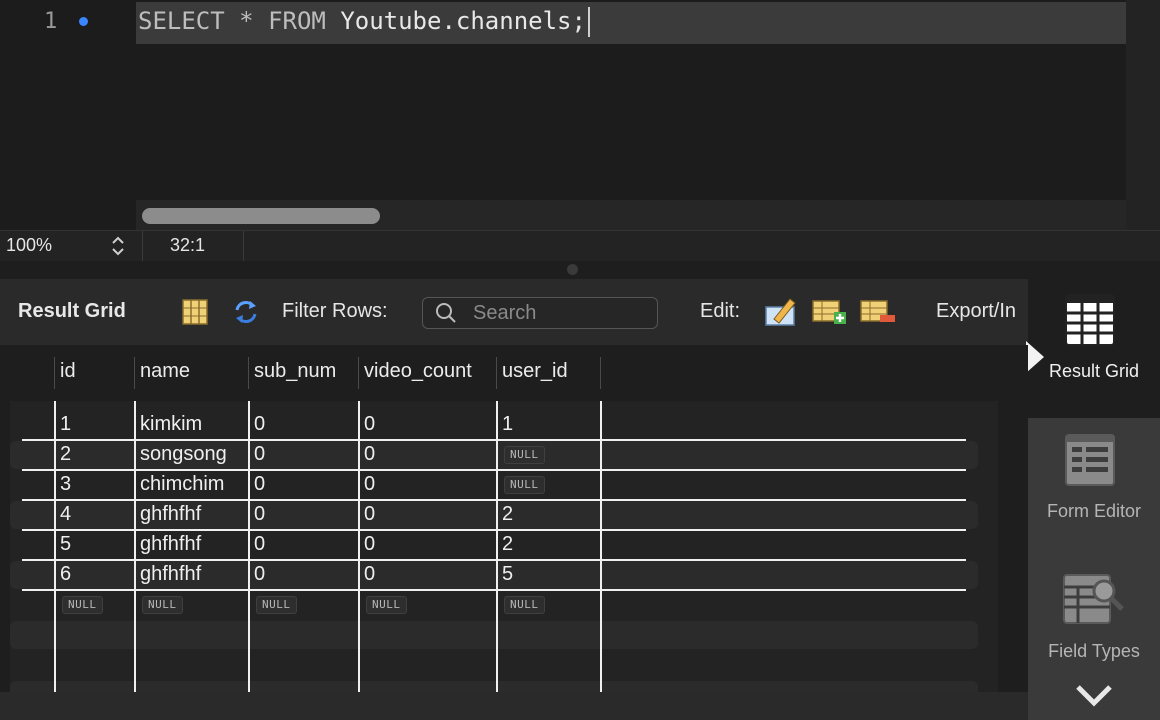  Describe the element at coordinates (171, 424) in the screenshot. I see `table-cell: kimkim` at that location.